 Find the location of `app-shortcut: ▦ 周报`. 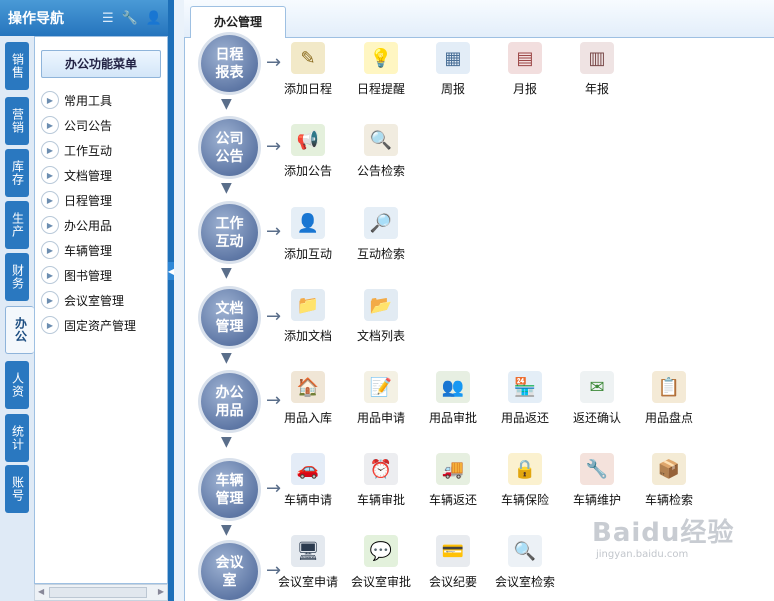

app-shortcut: ▦ 周报 is located at coordinates (453, 69).